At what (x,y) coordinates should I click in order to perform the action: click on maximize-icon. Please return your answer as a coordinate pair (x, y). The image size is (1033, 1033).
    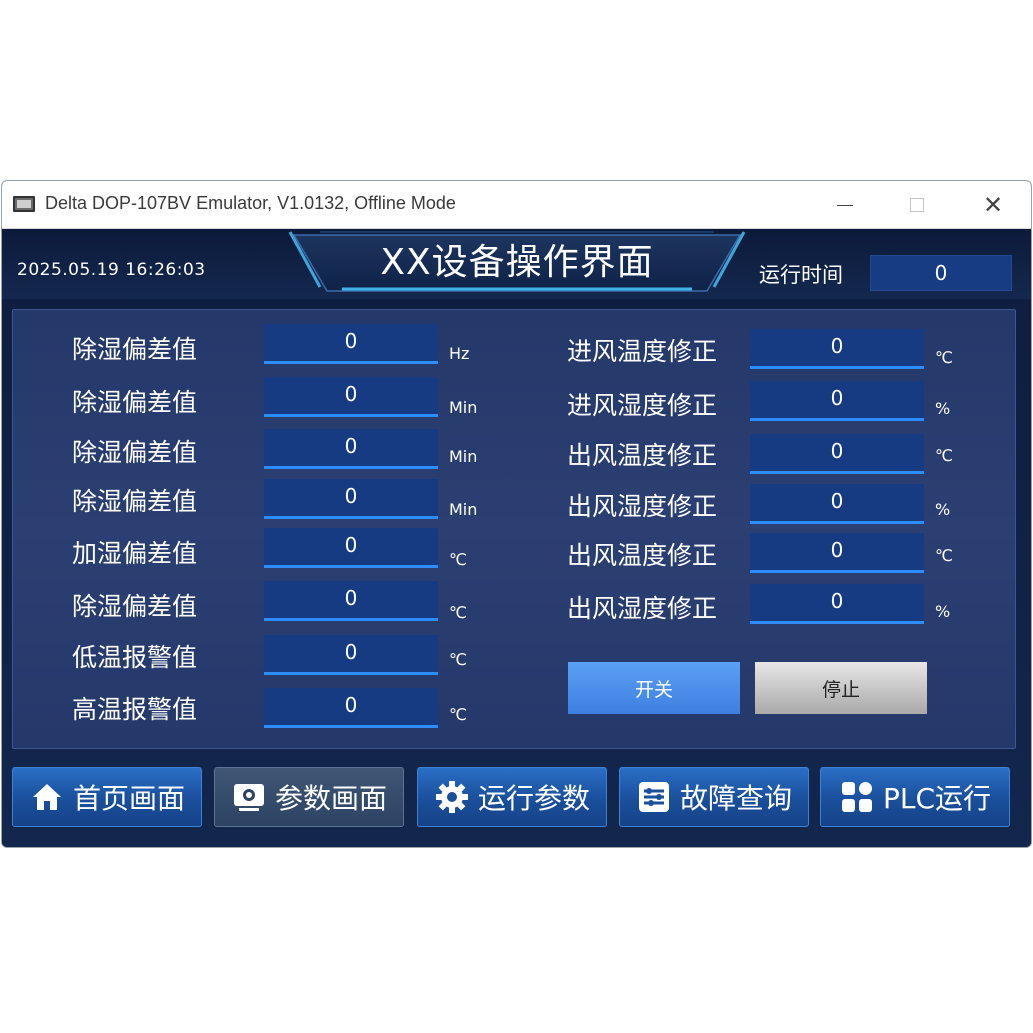
    Looking at the image, I should click on (917, 205).